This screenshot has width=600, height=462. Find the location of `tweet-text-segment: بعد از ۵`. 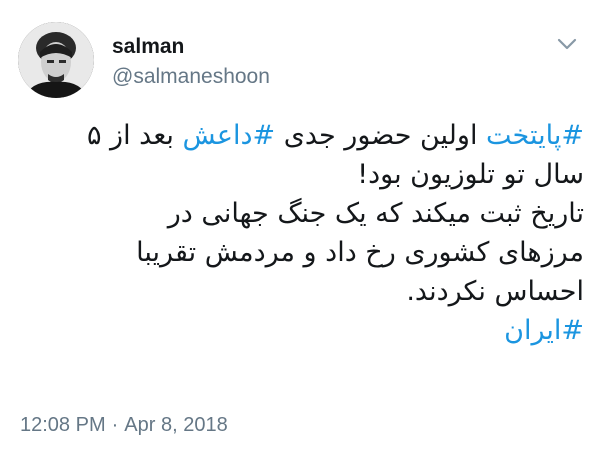

tweet-text-segment: بعد از ۵ is located at coordinates (134, 135).